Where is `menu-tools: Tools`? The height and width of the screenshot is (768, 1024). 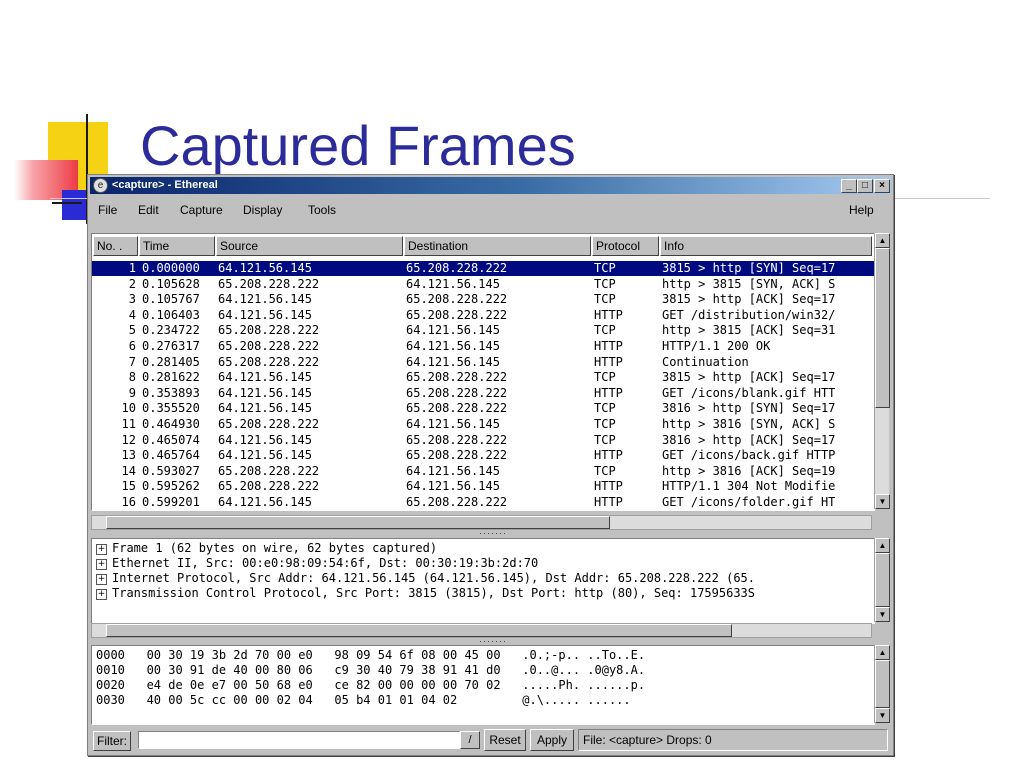
menu-tools: Tools is located at coordinates (322, 210).